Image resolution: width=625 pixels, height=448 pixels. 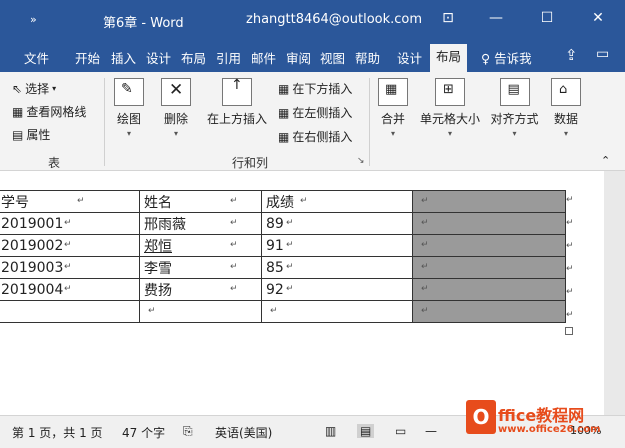 I want to click on lightbulb-icon: ♀, so click(x=486, y=58).